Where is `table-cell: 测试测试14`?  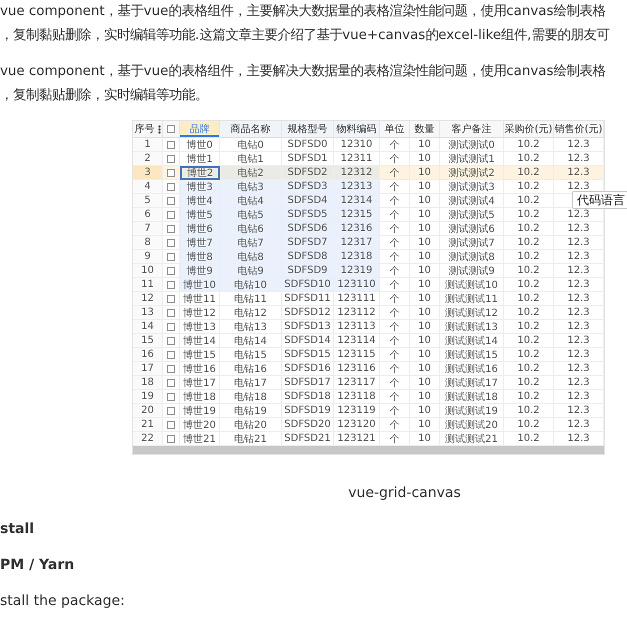 table-cell: 测试测试14 is located at coordinates (472, 341).